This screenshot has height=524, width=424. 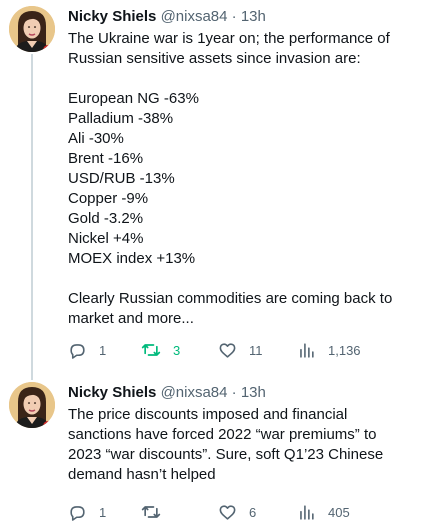 What do you see at coordinates (256, 350) in the screenshot?
I see `like-count: 11` at bounding box center [256, 350].